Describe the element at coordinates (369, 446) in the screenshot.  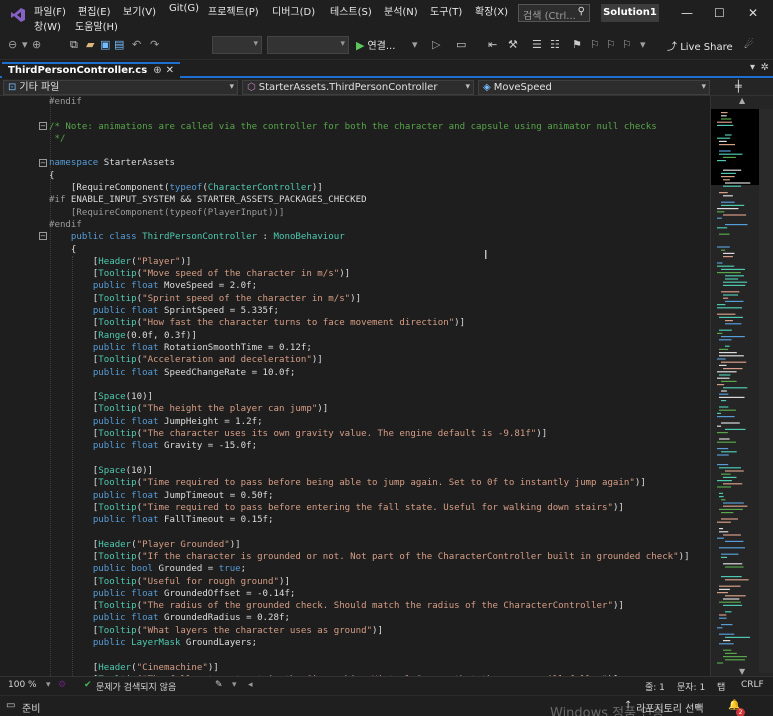
I see `code-line: public float Gravity = -15.0f;` at that location.